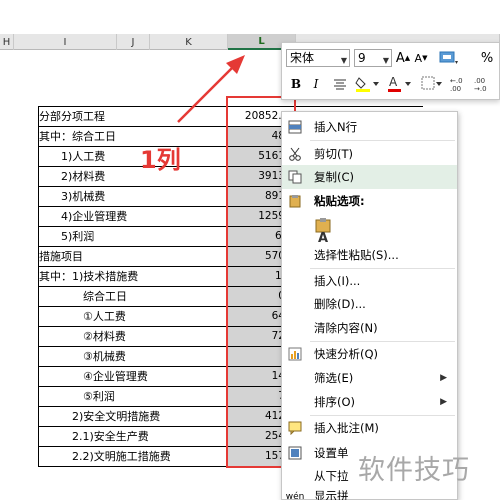 The width and height of the screenshot is (500, 500). Describe the element at coordinates (133, 336) in the screenshot. I see `item-name-cell: ②材料费` at that location.